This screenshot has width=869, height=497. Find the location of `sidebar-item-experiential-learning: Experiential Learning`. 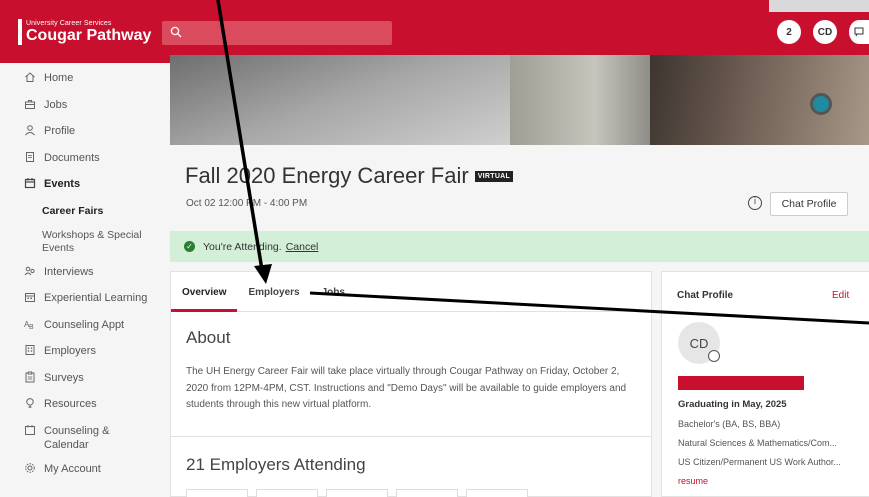

sidebar-item-experiential-learning: Experiential Learning is located at coordinates (85, 304).